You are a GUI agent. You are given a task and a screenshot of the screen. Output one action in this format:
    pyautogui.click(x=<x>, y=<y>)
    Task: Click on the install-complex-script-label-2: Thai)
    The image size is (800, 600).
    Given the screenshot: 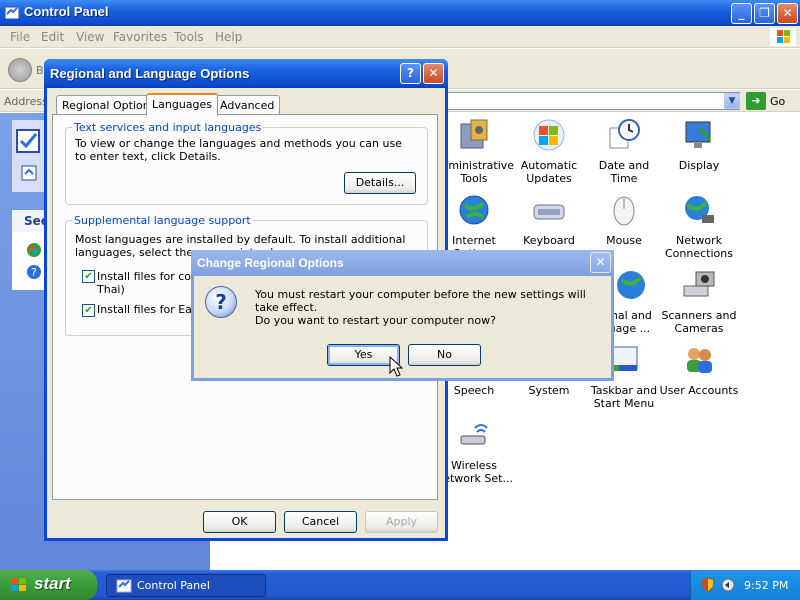 What is the action you would take?
    pyautogui.click(x=111, y=289)
    